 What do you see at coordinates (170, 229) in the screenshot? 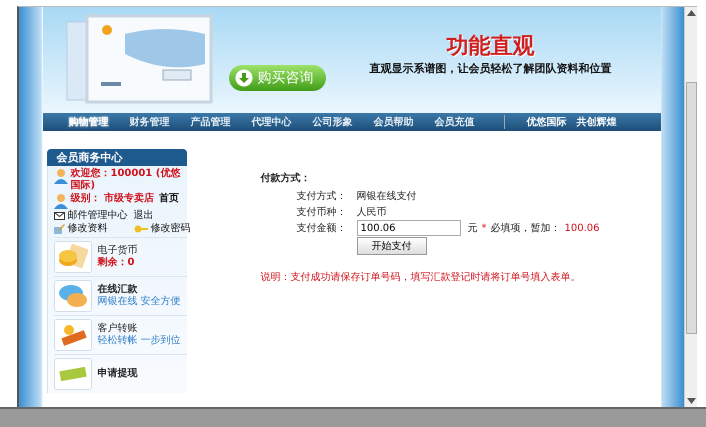
I see `sidebar-link: 修改密码` at bounding box center [170, 229].